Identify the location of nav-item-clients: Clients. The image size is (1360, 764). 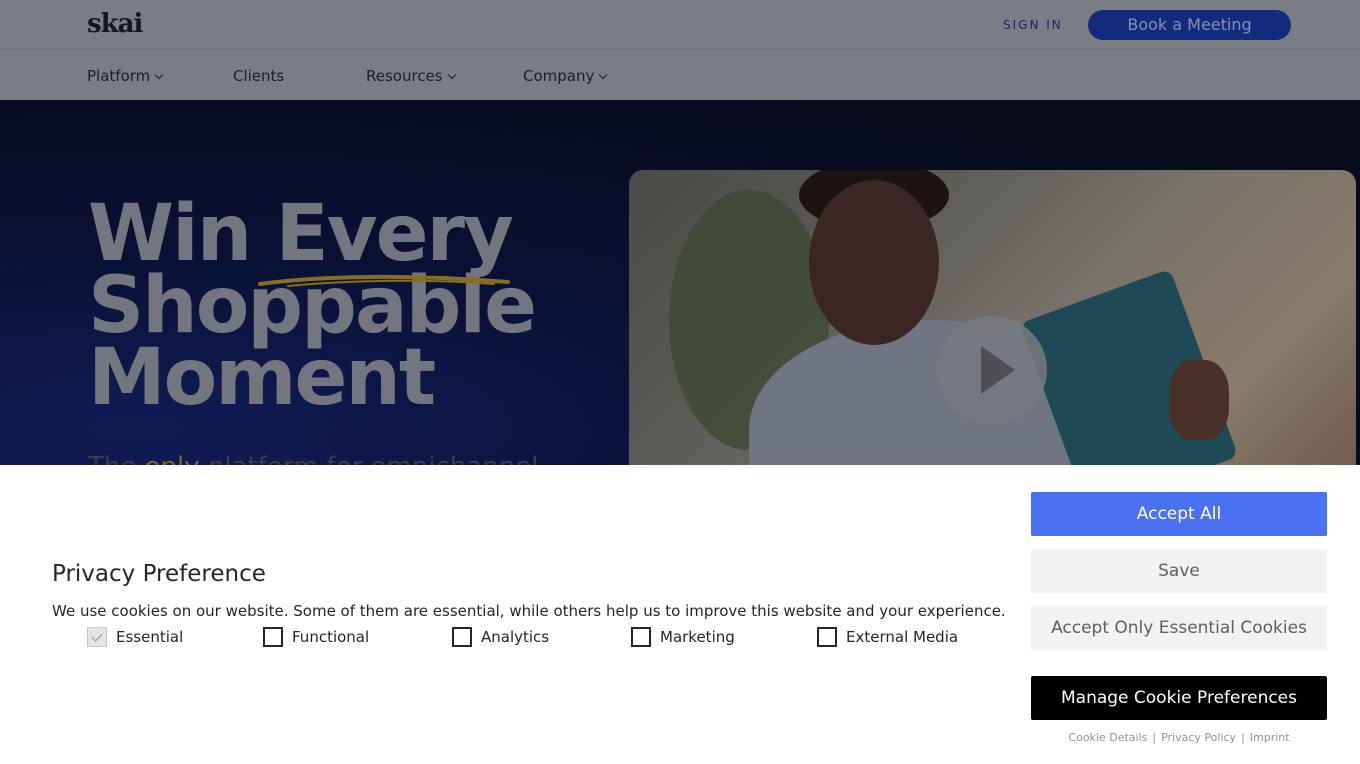
(258, 76).